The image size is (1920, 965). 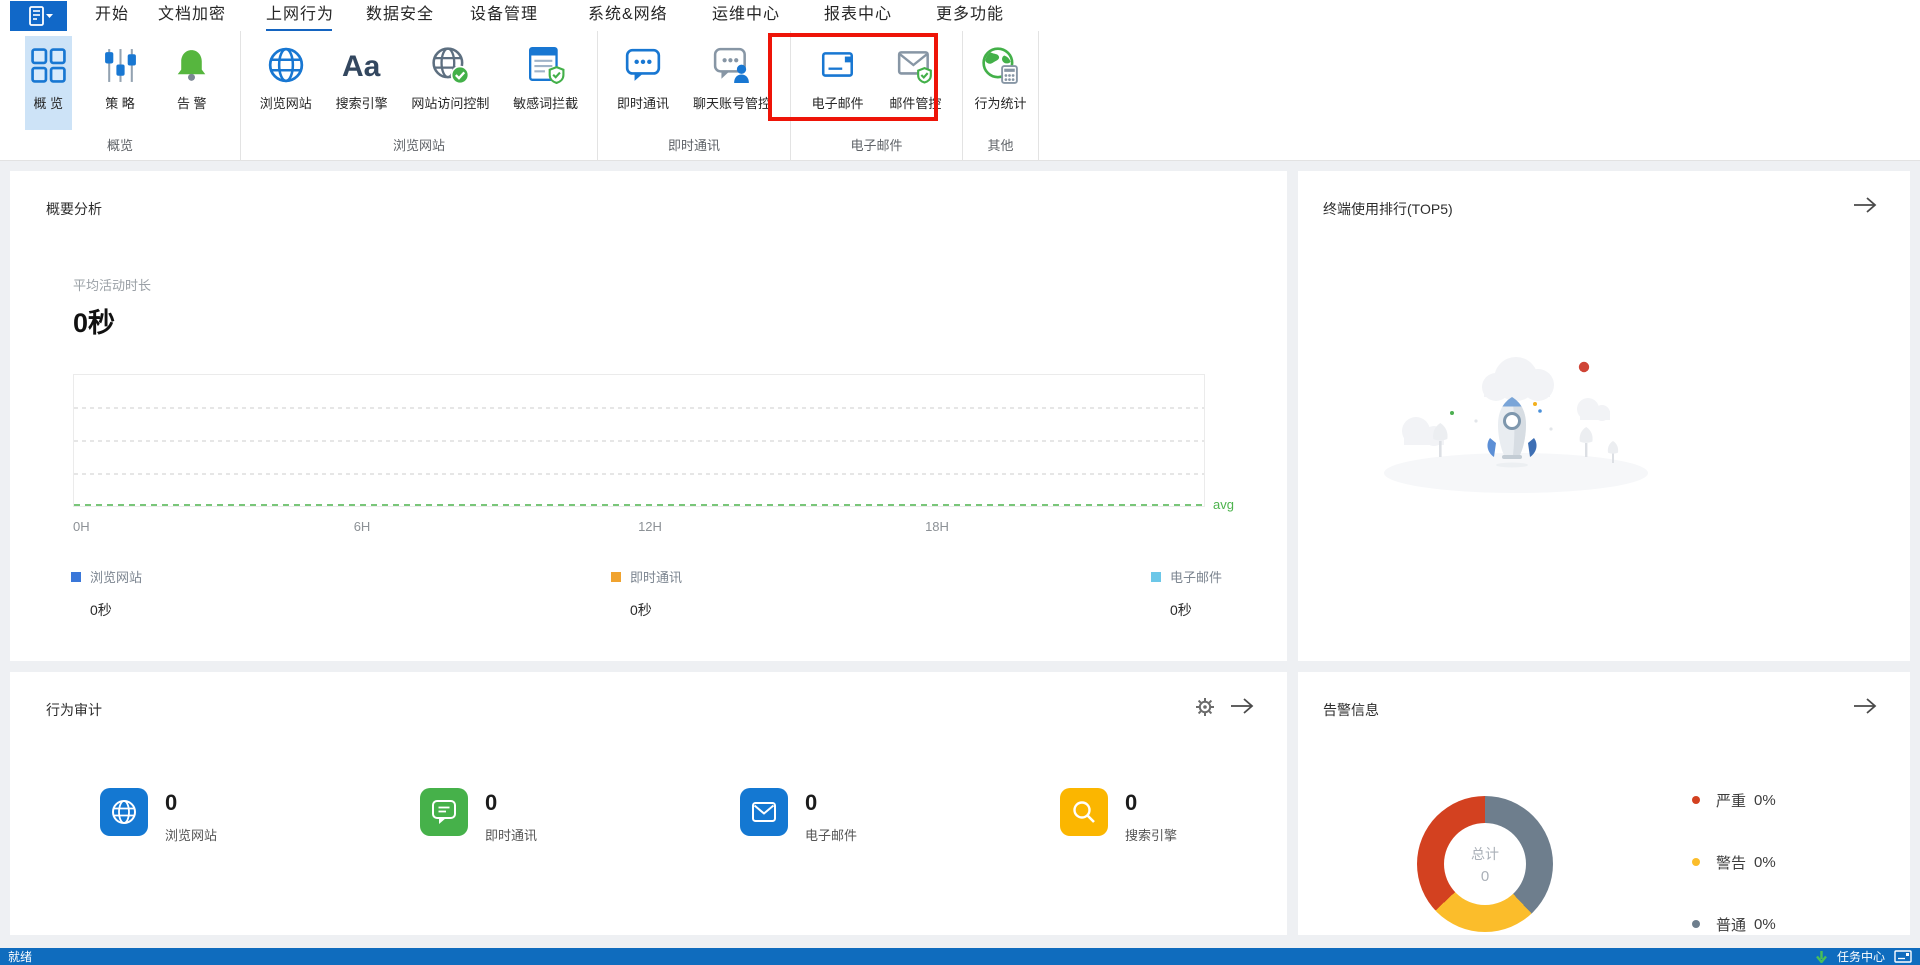 I want to click on legend-label: 严重, so click(x=1731, y=801).